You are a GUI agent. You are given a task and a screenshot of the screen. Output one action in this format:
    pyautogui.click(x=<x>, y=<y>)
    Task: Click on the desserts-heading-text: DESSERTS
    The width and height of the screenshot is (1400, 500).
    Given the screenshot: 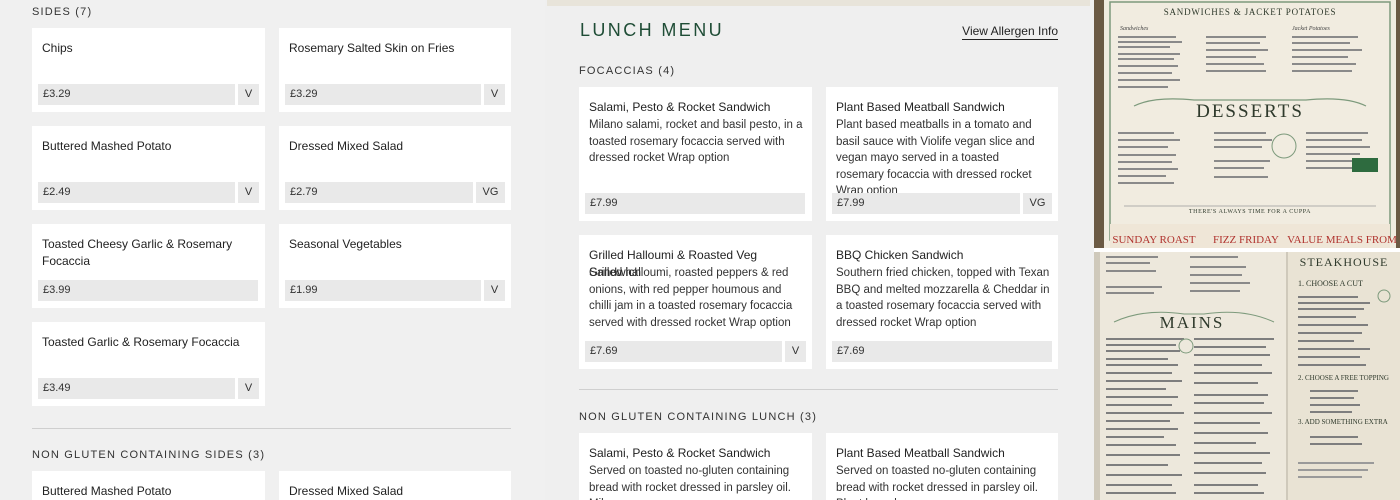 What is the action you would take?
    pyautogui.click(x=1250, y=111)
    